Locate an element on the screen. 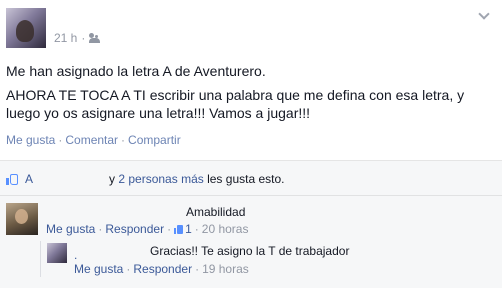 This screenshot has height=288, width=502. comment-post-link: Comentar is located at coordinates (91, 140).